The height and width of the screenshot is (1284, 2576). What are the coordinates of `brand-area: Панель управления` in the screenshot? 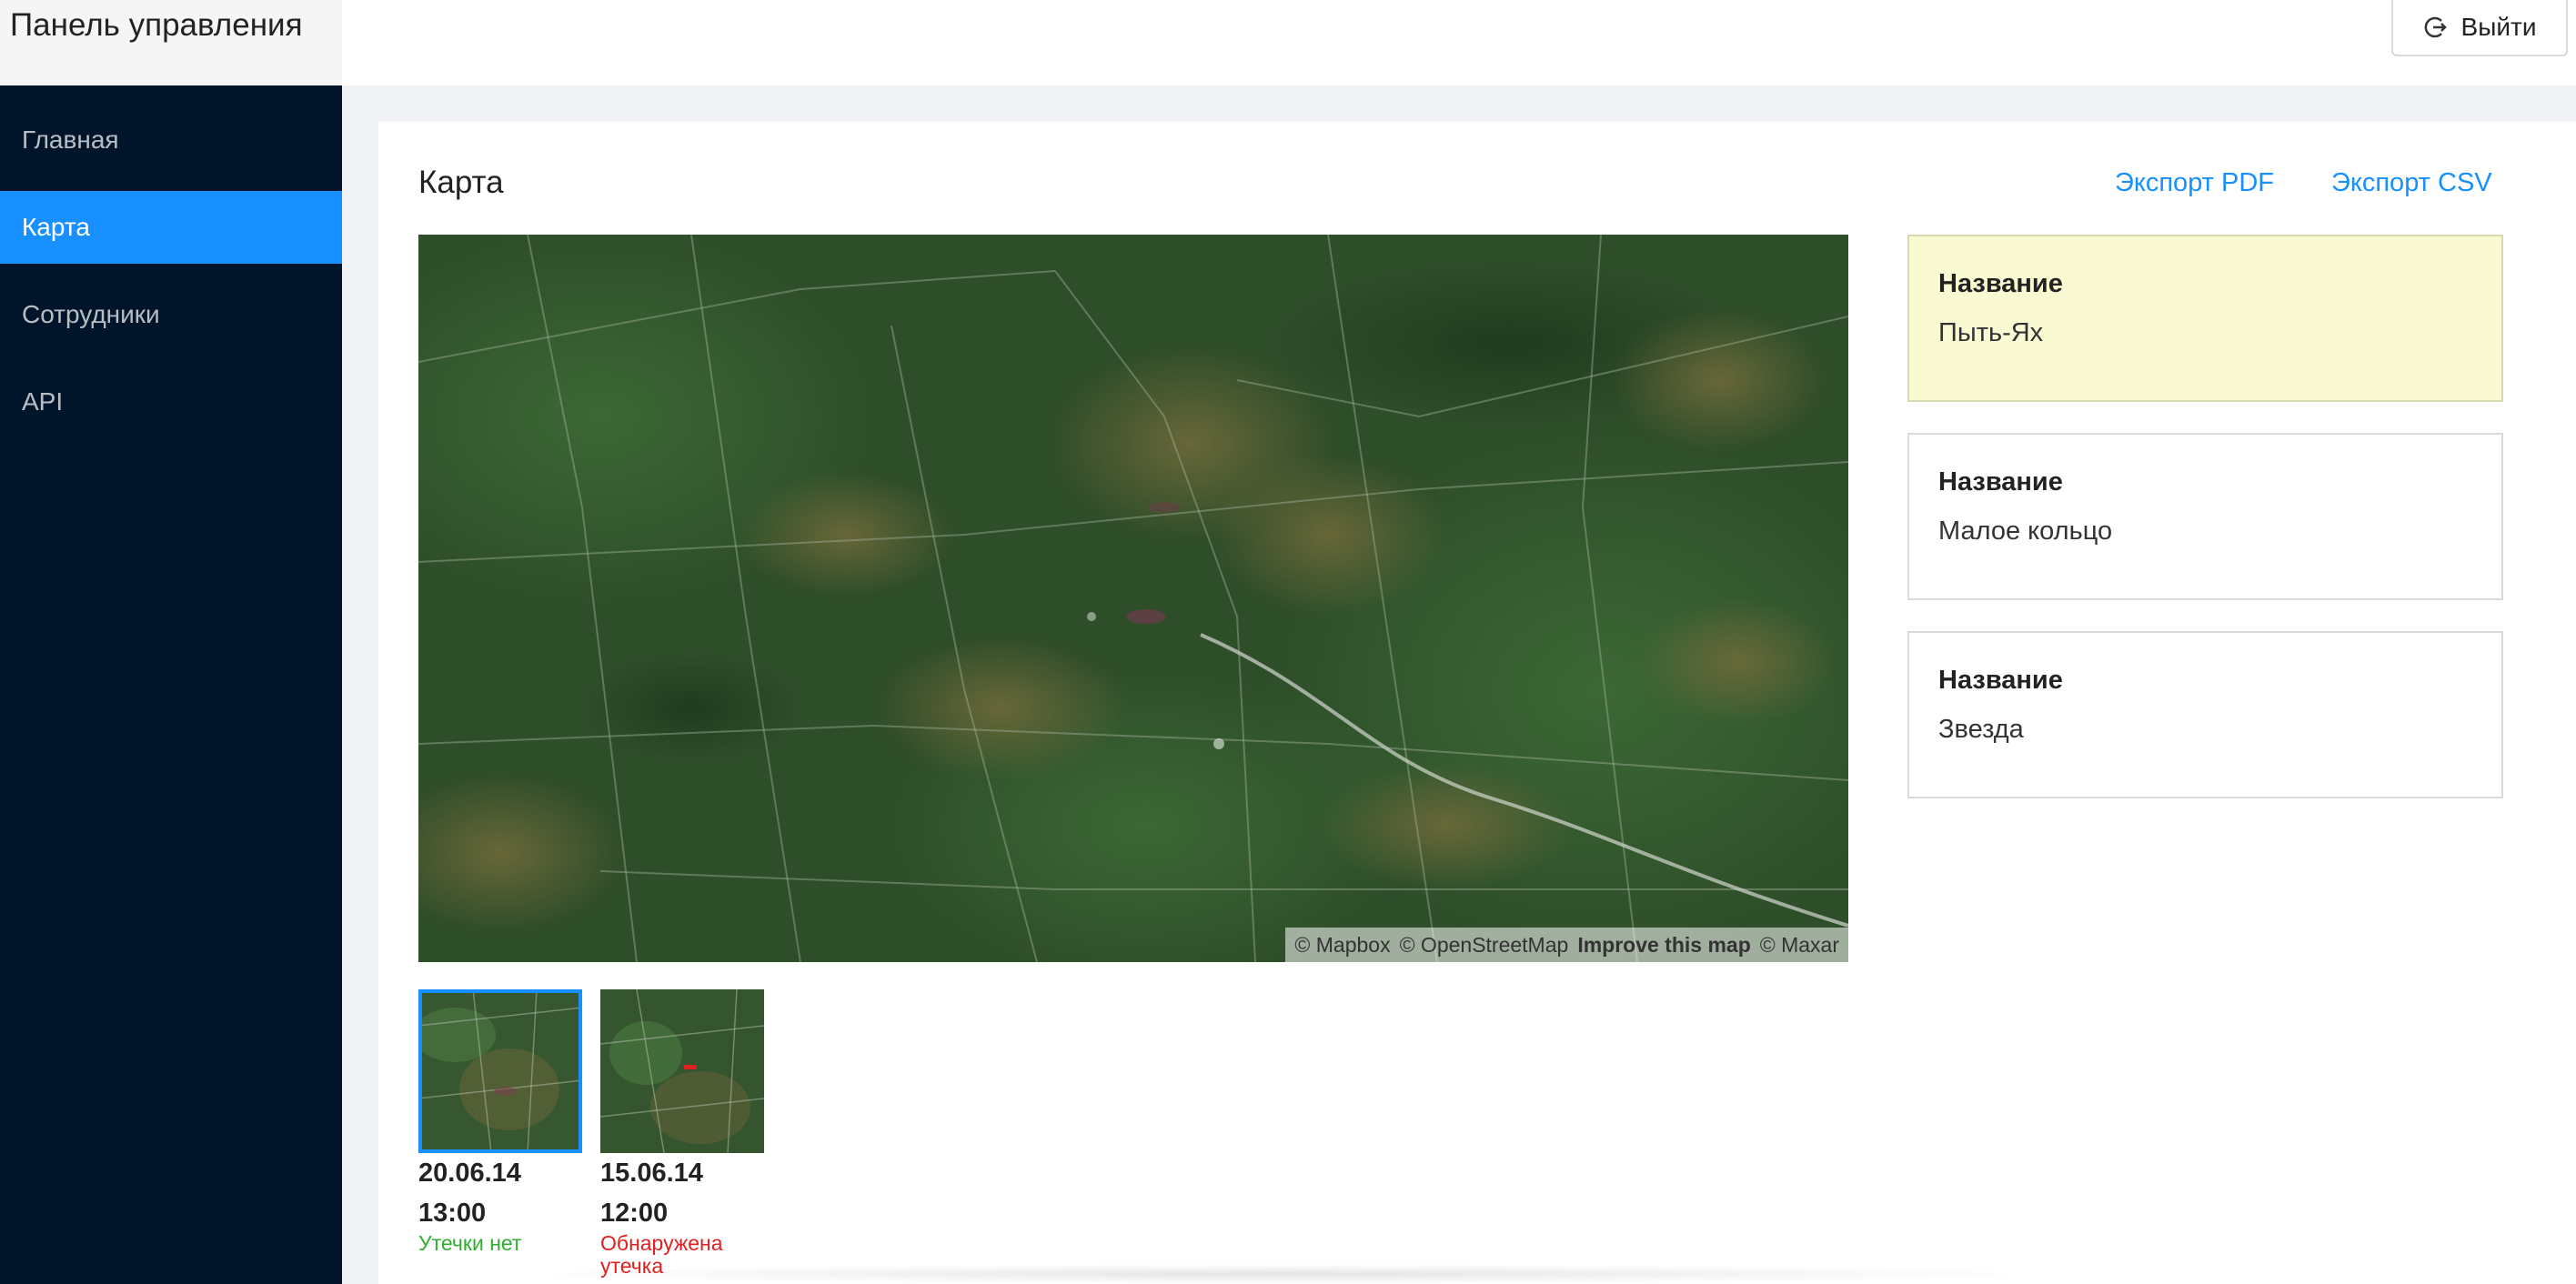 It's located at (171, 42).